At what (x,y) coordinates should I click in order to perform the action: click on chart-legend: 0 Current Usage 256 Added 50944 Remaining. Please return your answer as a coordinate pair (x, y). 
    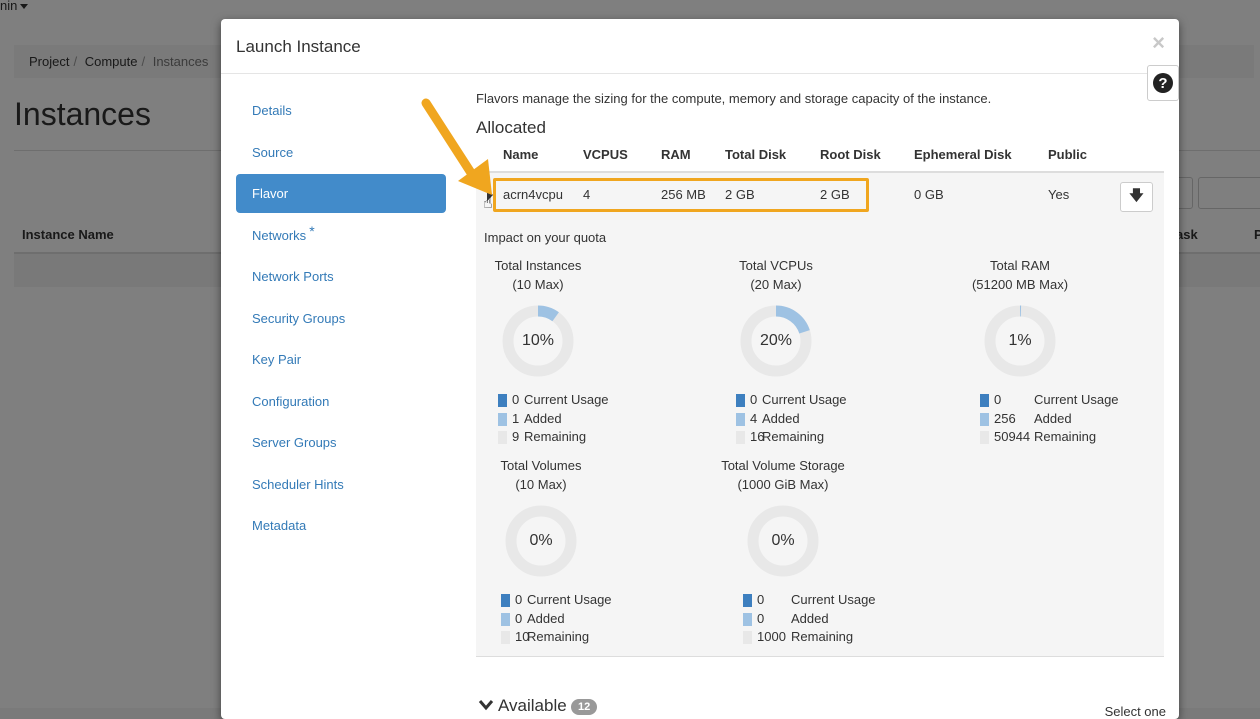
    Looking at the image, I should click on (1079, 420).